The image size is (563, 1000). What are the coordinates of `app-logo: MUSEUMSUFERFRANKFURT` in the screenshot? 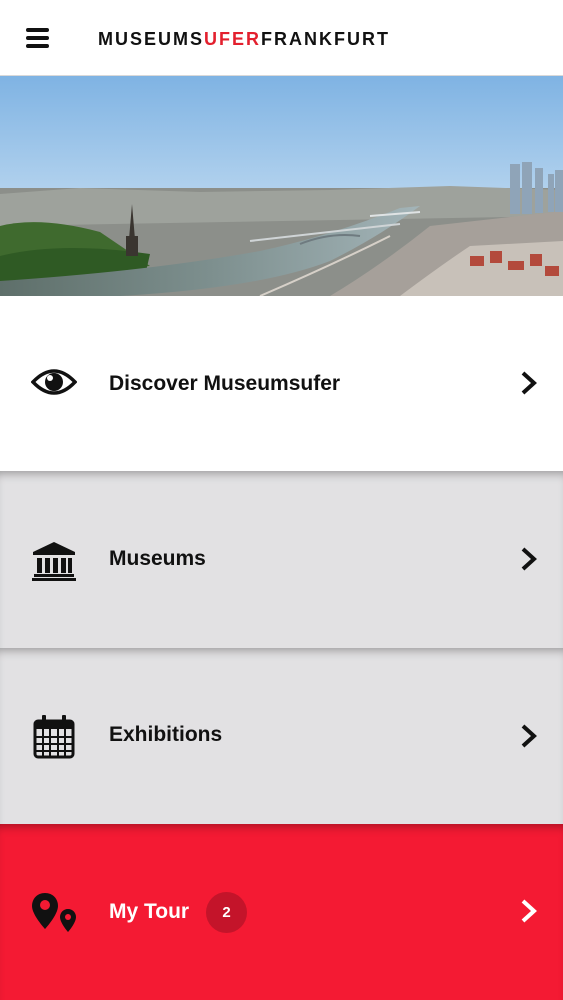 It's located at (244, 39).